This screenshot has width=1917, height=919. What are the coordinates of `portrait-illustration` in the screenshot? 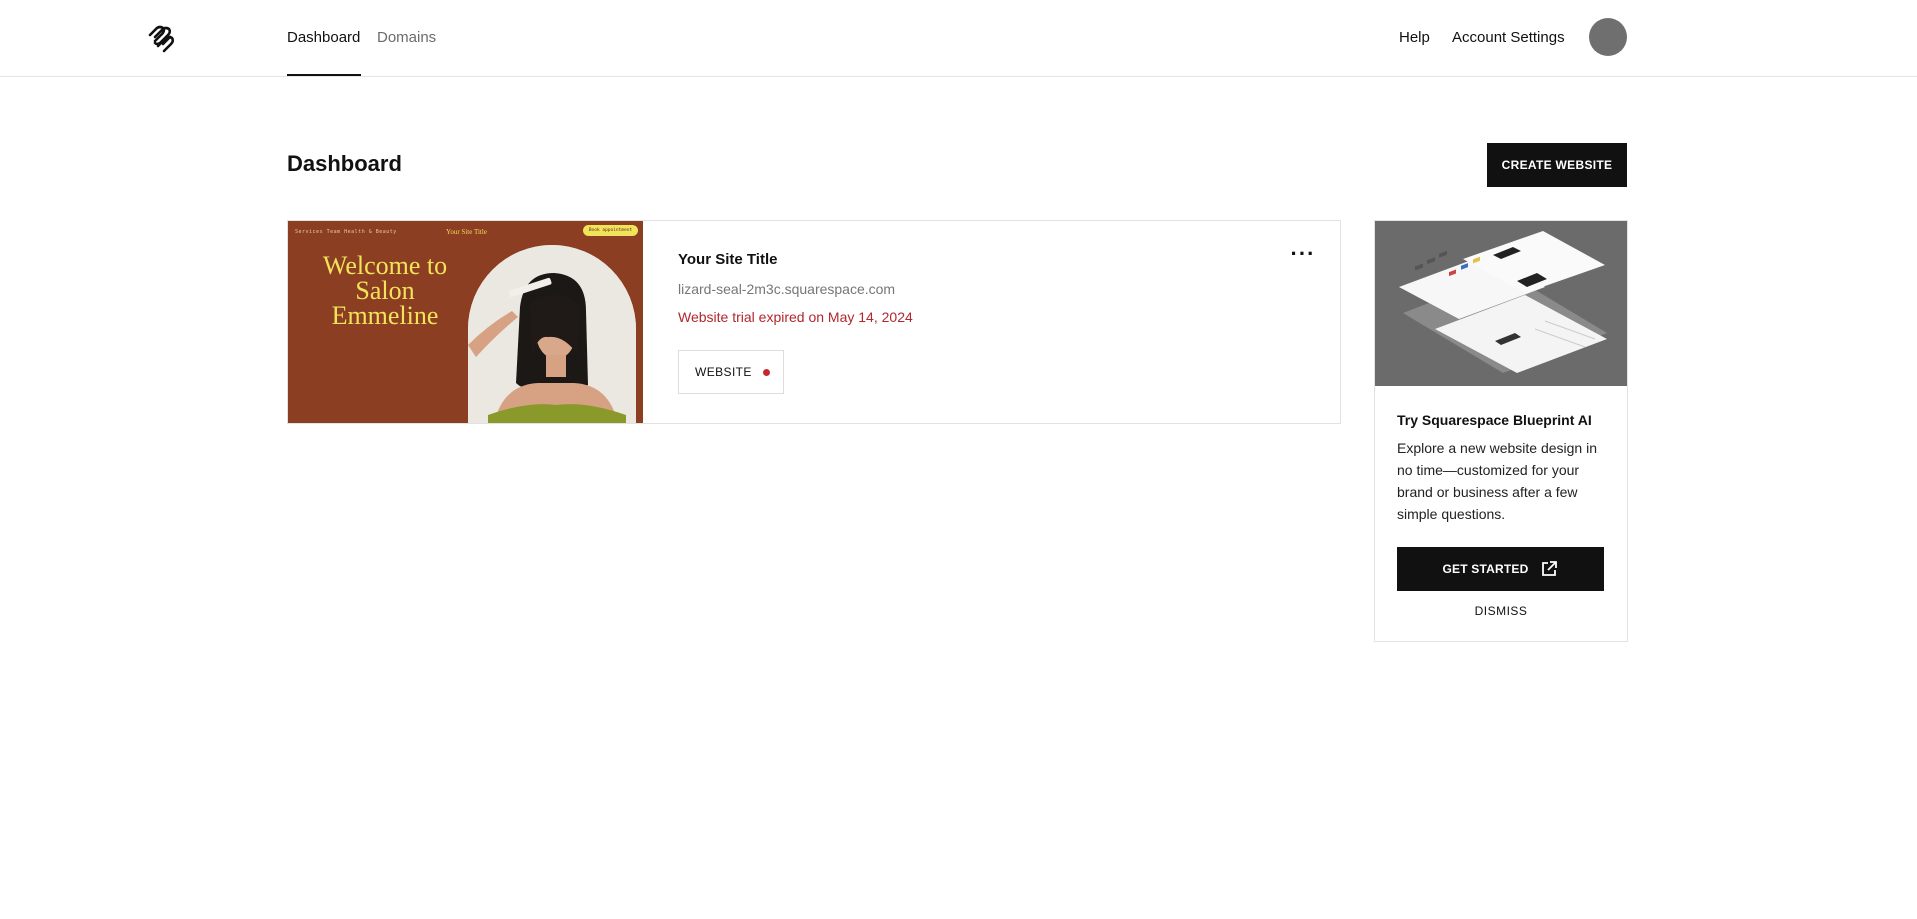 It's located at (552, 334).